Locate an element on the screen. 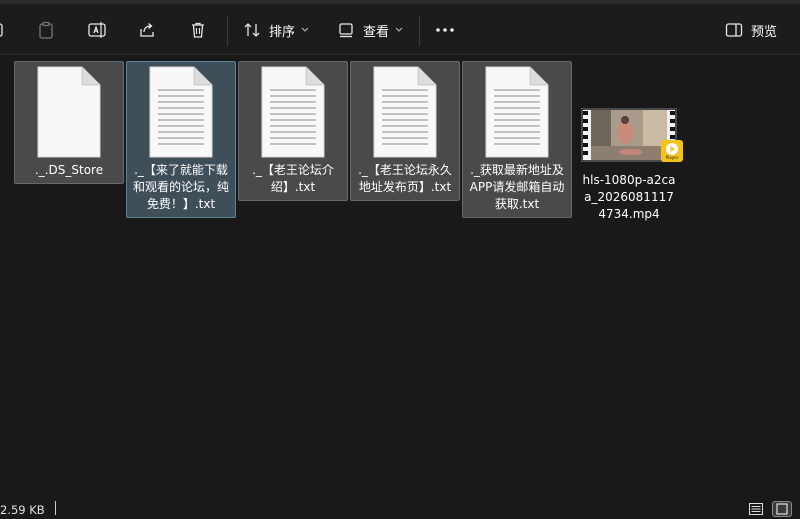  paste-button is located at coordinates (46, 30).